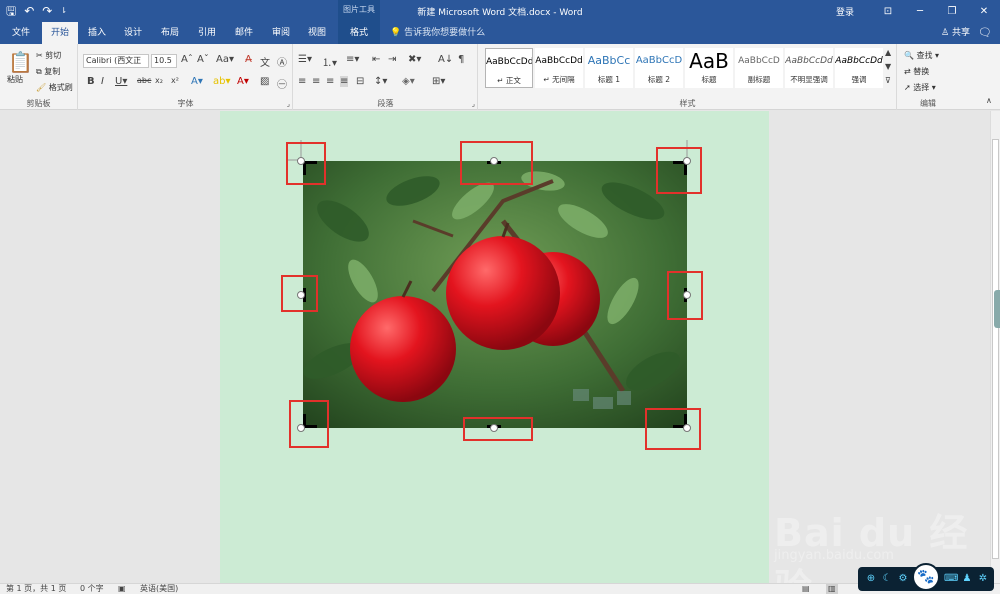 The image size is (1000, 594). I want to click on find-button: 🔍 查找 ▾, so click(921, 55).